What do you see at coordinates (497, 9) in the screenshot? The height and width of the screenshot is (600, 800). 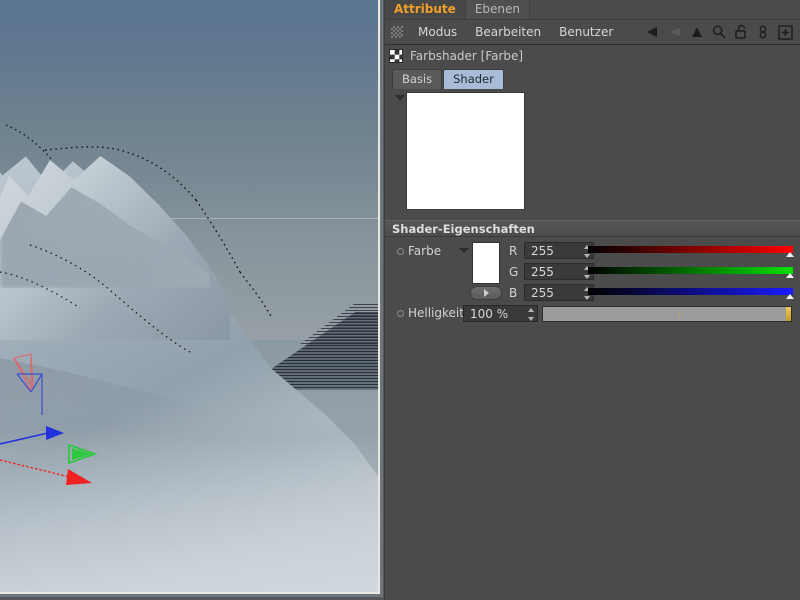 I see `tab-ebenen: Ebenen` at bounding box center [497, 9].